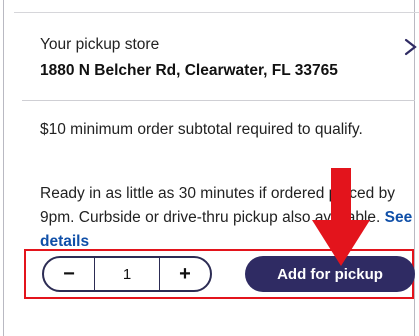 The height and width of the screenshot is (336, 419). What do you see at coordinates (69, 274) in the screenshot?
I see `decrement-button: −` at bounding box center [69, 274].